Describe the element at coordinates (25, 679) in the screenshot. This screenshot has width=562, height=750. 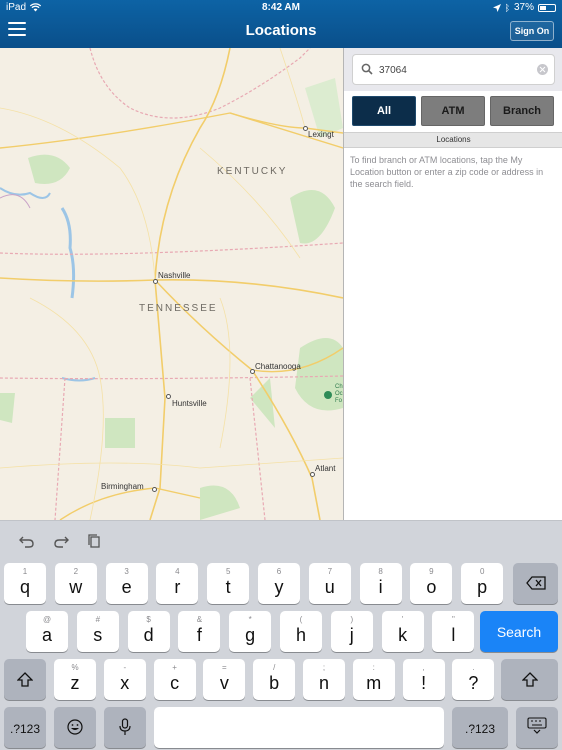
I see `shift-key-left` at that location.